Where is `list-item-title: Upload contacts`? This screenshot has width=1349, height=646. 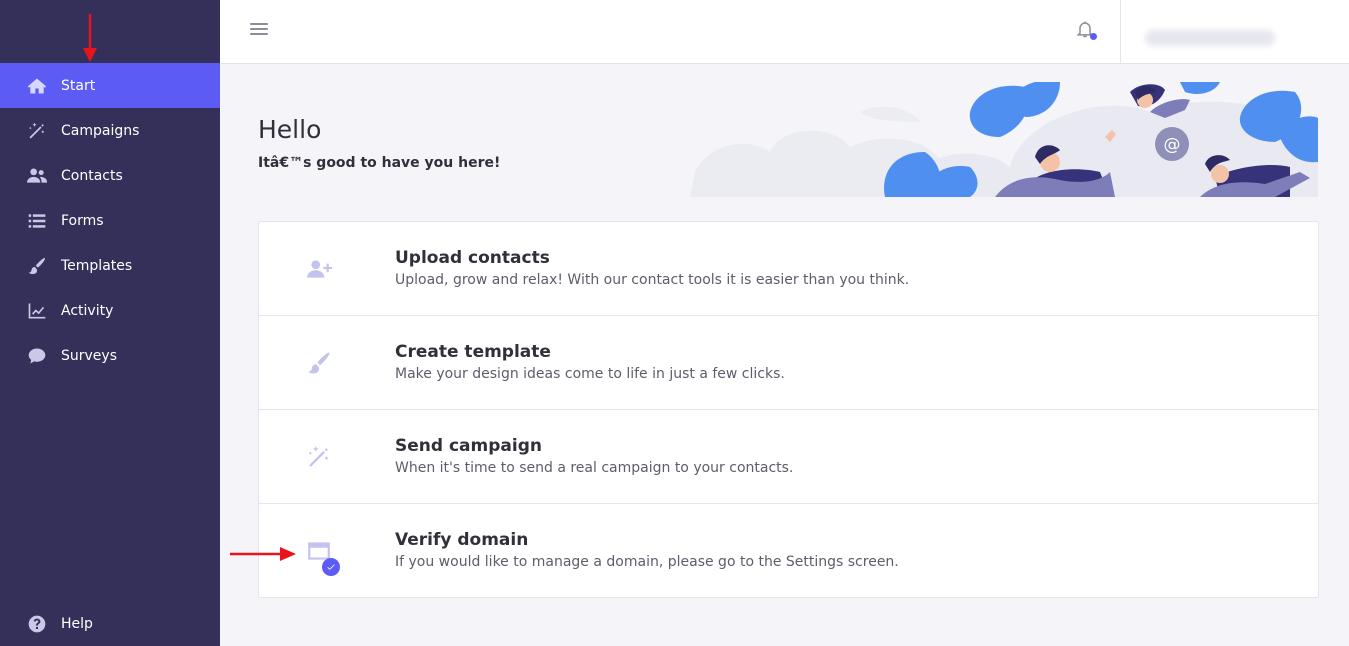 list-item-title: Upload contacts is located at coordinates (472, 258).